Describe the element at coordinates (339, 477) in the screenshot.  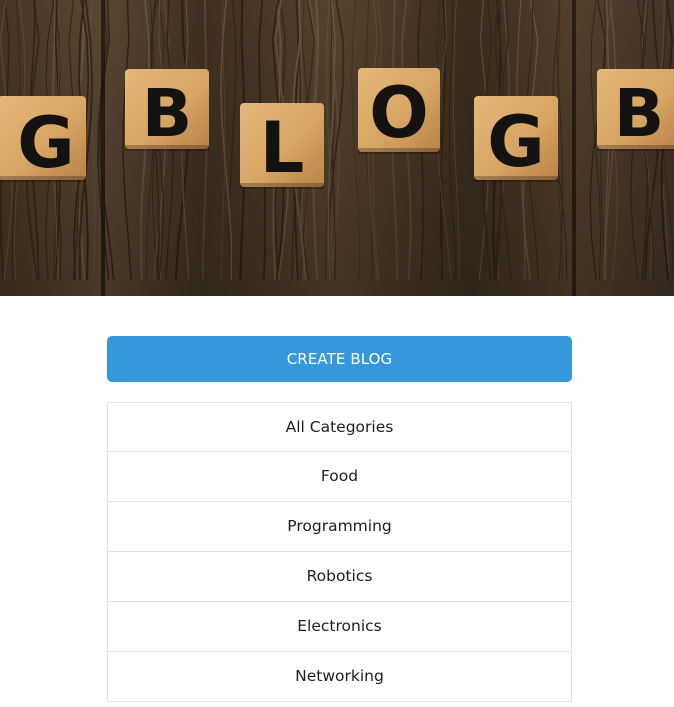
I see `category-item-food: Food` at that location.